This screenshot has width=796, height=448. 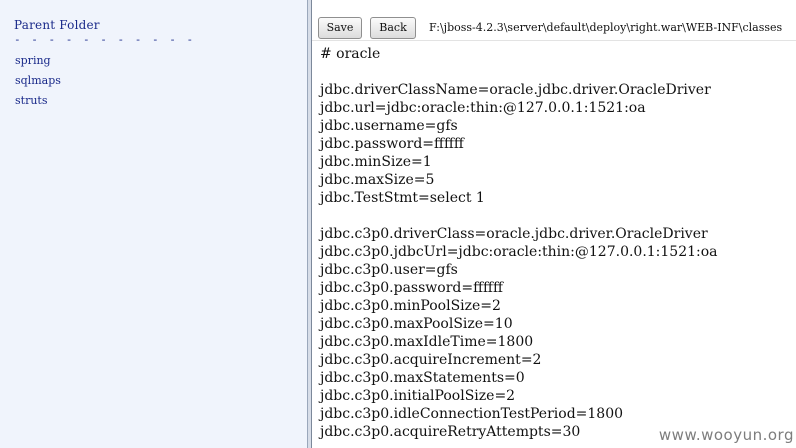 I want to click on save-button: Save, so click(x=340, y=28).